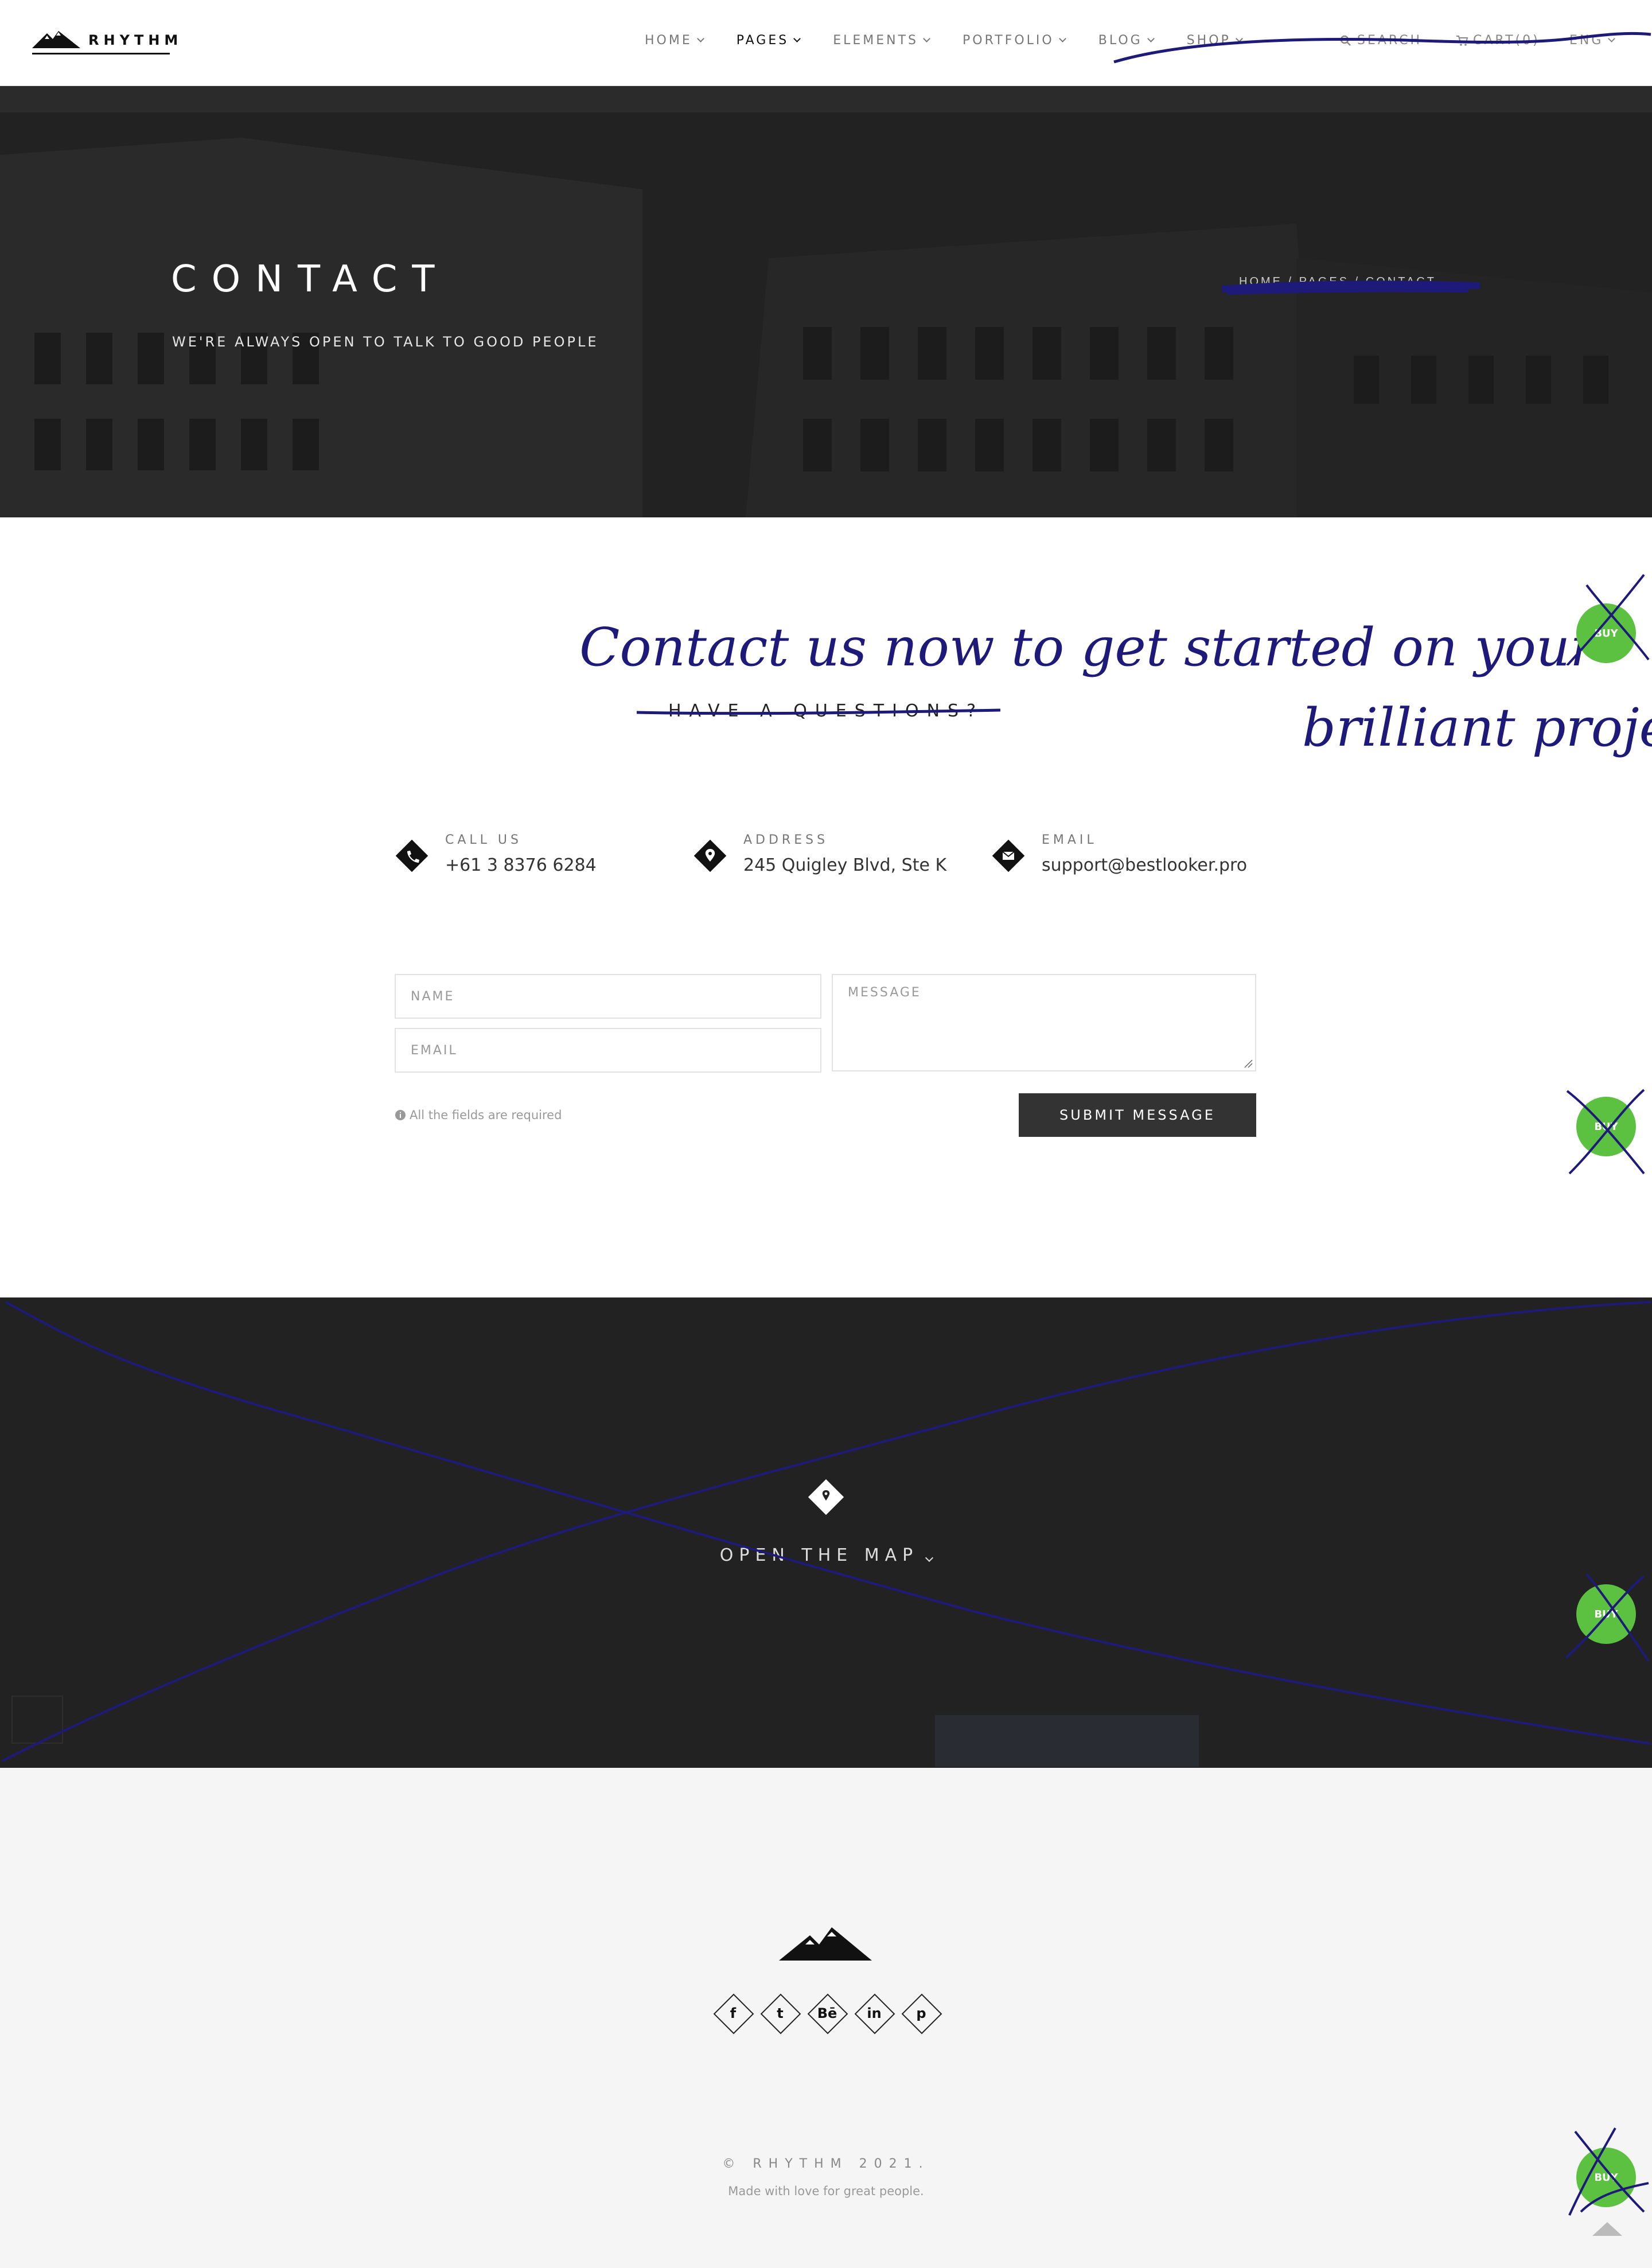 The height and width of the screenshot is (2268, 1652). I want to click on nav-item-elements: ELEMENTS, so click(881, 41).